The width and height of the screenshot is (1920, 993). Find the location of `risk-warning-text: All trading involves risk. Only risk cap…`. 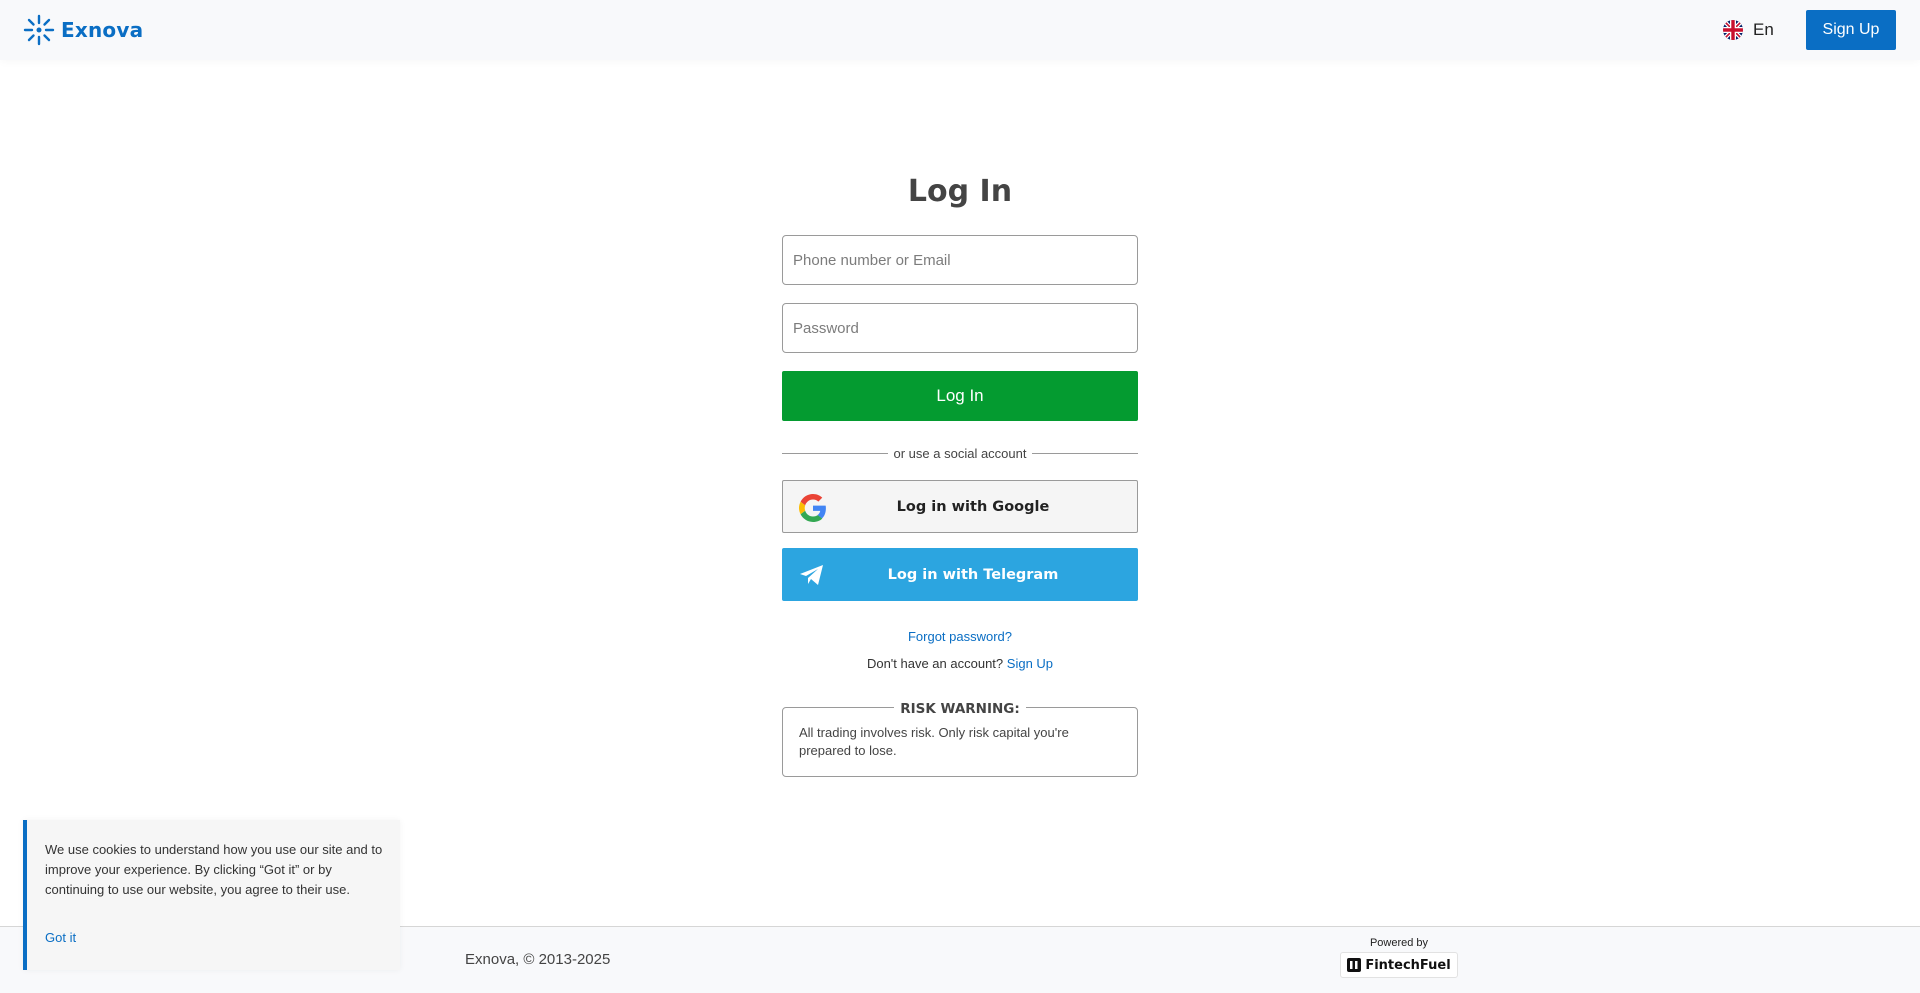

risk-warning-text: All trading involves risk. Only risk cap… is located at coordinates (934, 741).